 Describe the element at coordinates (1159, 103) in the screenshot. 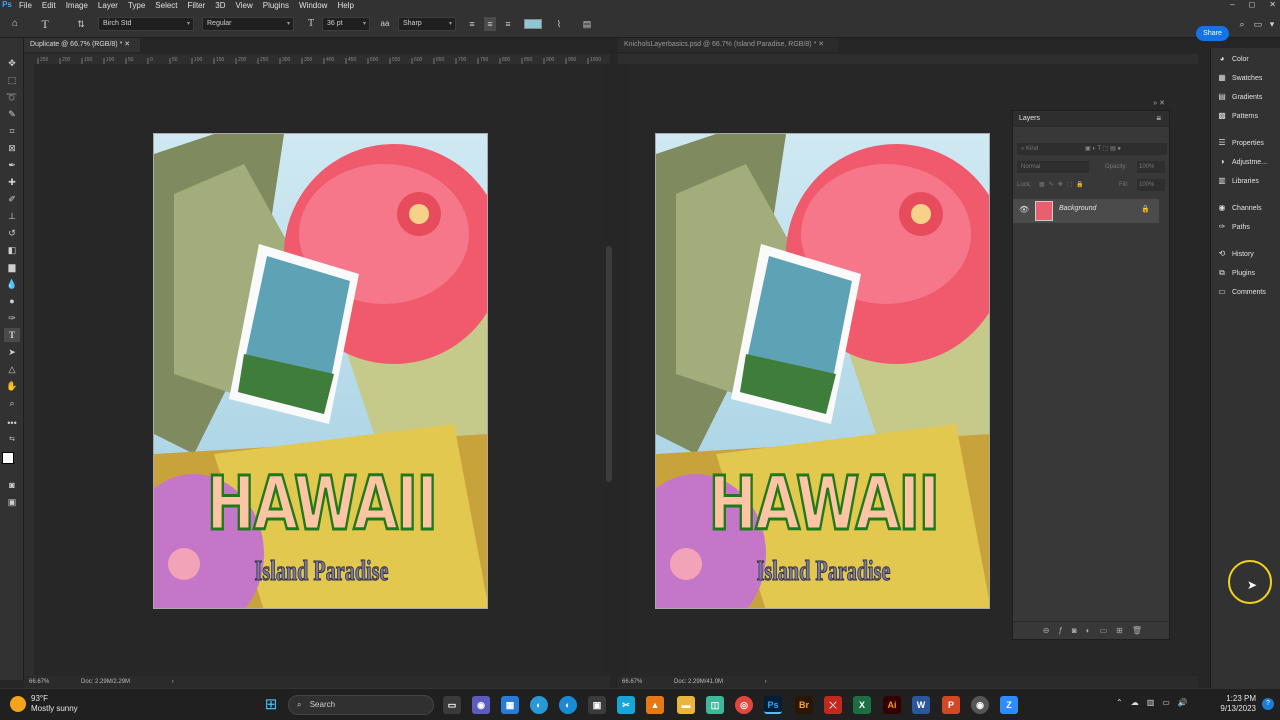

I see `close-panel-icon: » ✕` at that location.